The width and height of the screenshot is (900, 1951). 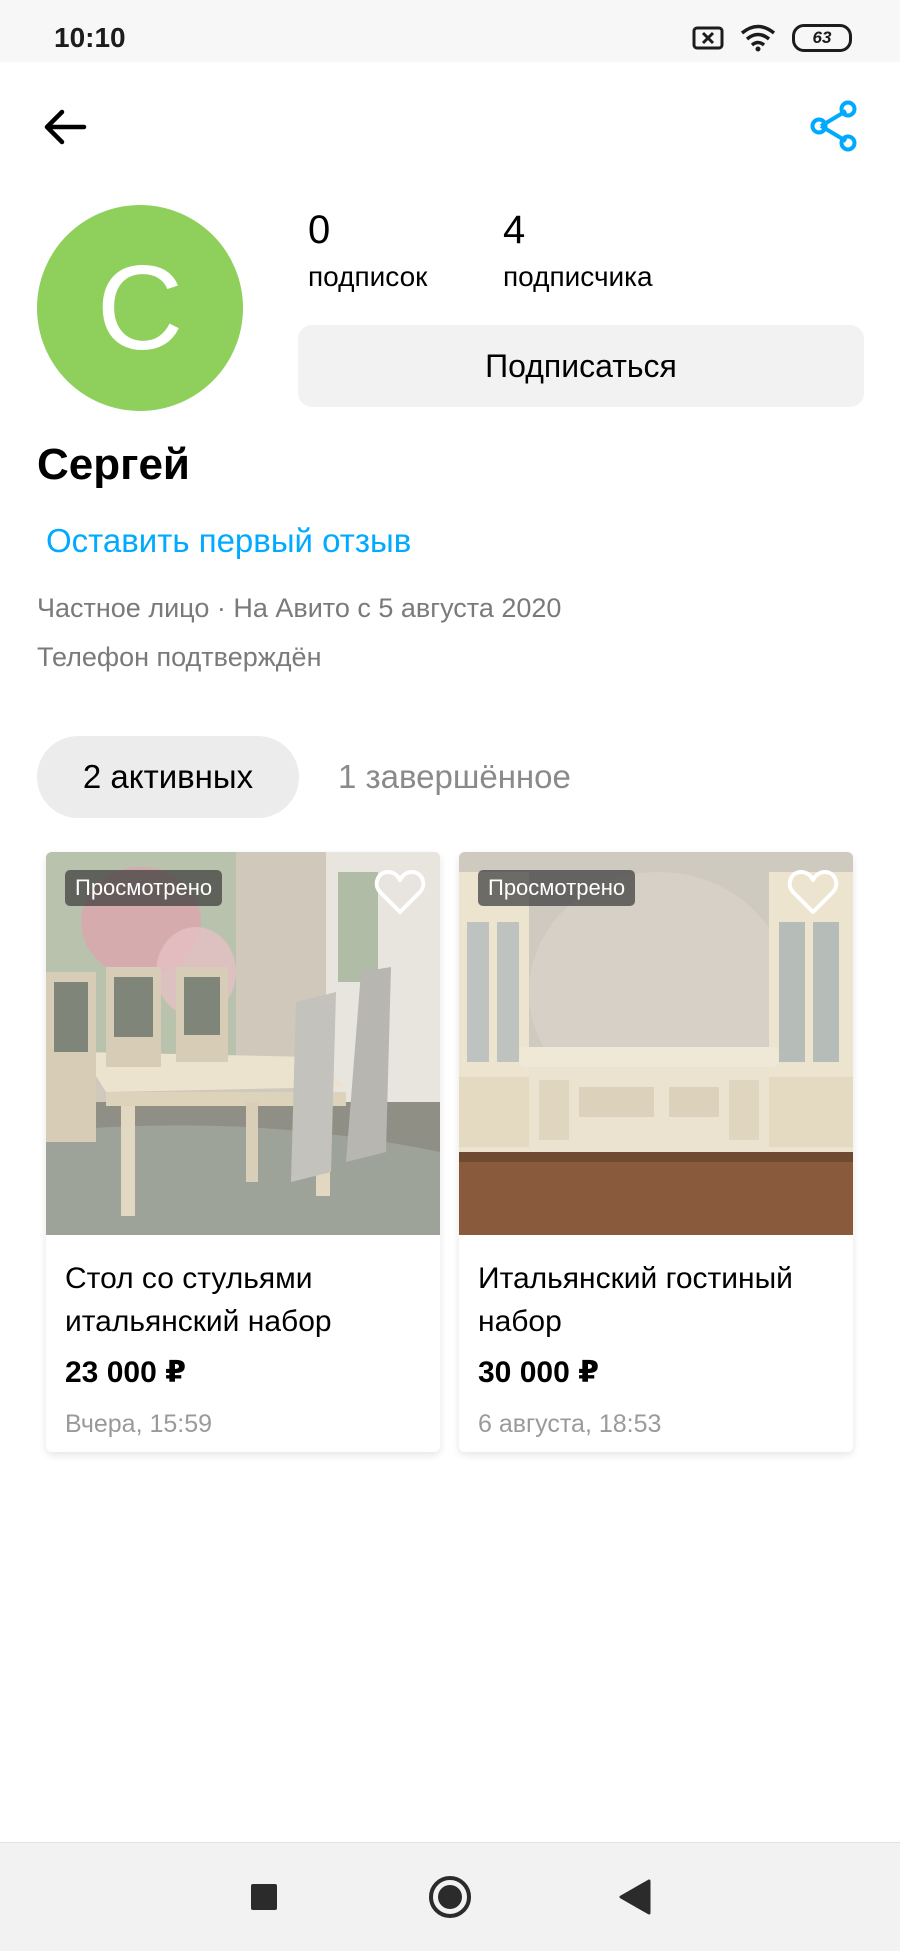 What do you see at coordinates (228, 541) in the screenshot?
I see `leave-review-link: Оставить первый отзыв` at bounding box center [228, 541].